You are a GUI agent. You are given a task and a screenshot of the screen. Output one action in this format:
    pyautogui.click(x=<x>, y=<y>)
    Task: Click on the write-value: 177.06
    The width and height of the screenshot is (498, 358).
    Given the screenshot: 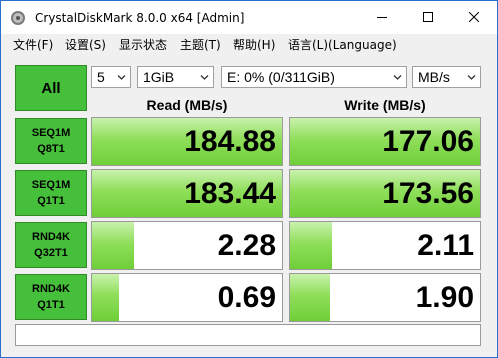 What is the action you would take?
    pyautogui.click(x=428, y=141)
    